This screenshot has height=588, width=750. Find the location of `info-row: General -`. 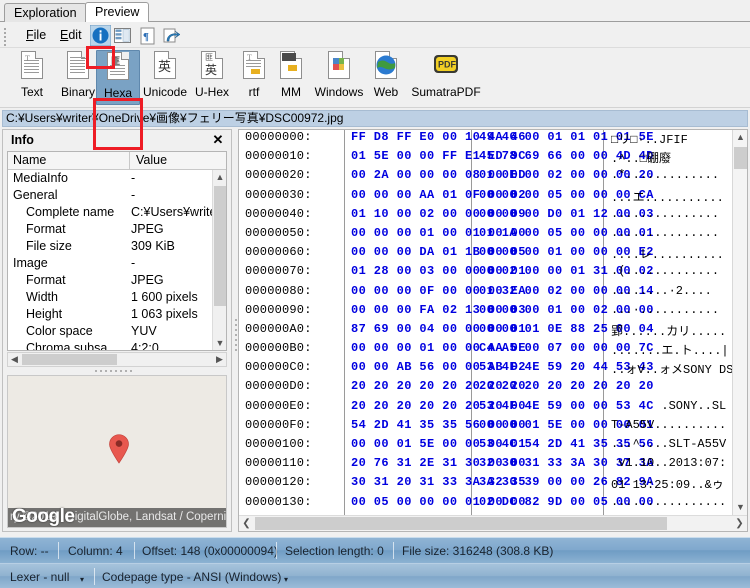

info-row: General - is located at coordinates (111, 195).